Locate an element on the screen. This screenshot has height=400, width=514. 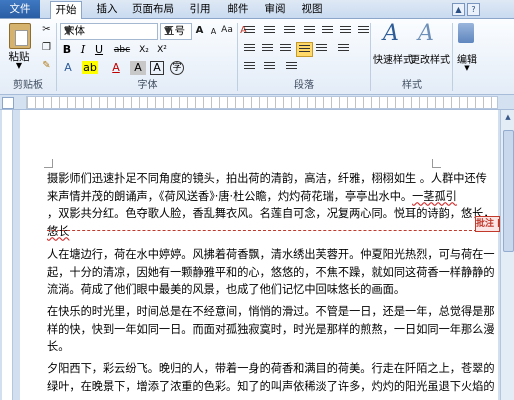
text-line: 长。 is located at coordinates (58, 346).